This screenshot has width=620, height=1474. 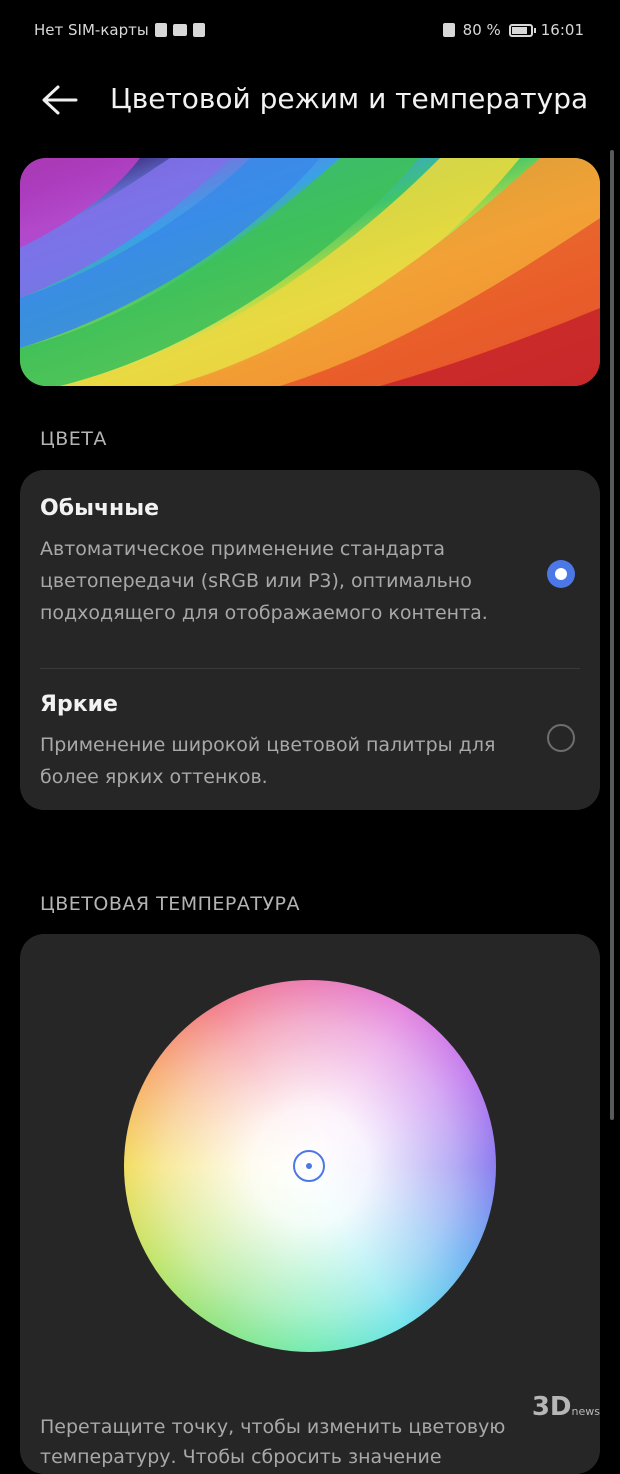 I want to click on notification-icon, so click(x=198, y=30).